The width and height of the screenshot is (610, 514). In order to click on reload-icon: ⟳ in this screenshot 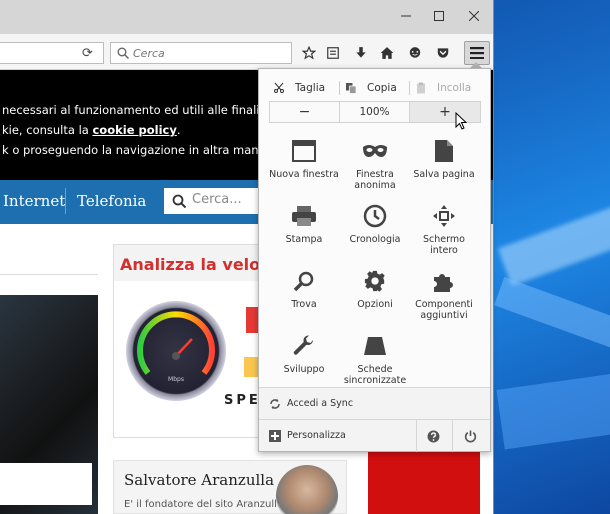, I will do `click(87, 53)`.